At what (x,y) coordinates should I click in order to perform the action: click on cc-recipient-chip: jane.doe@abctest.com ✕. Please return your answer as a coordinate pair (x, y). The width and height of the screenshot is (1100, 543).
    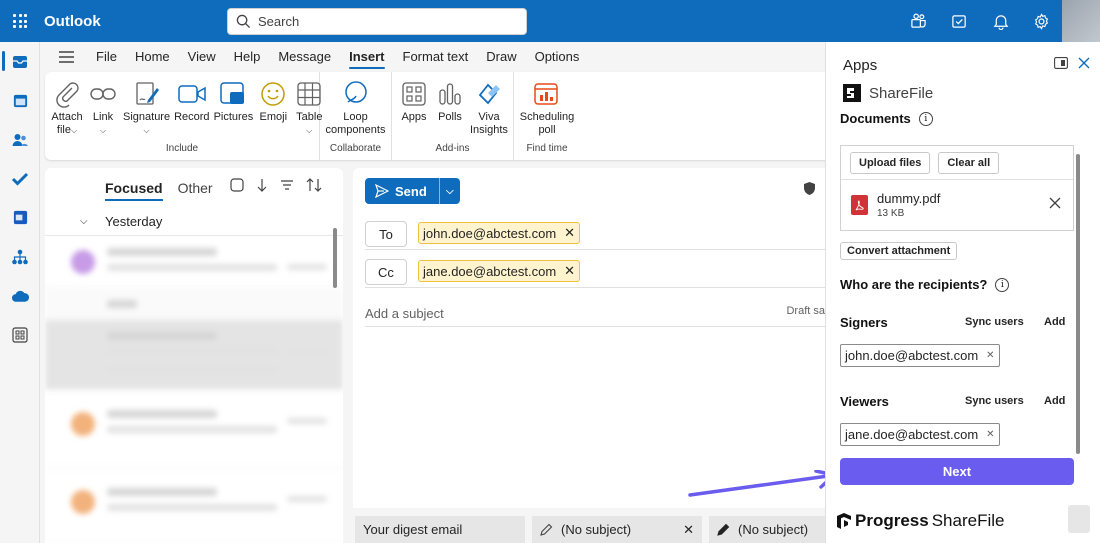
    Looking at the image, I should click on (499, 271).